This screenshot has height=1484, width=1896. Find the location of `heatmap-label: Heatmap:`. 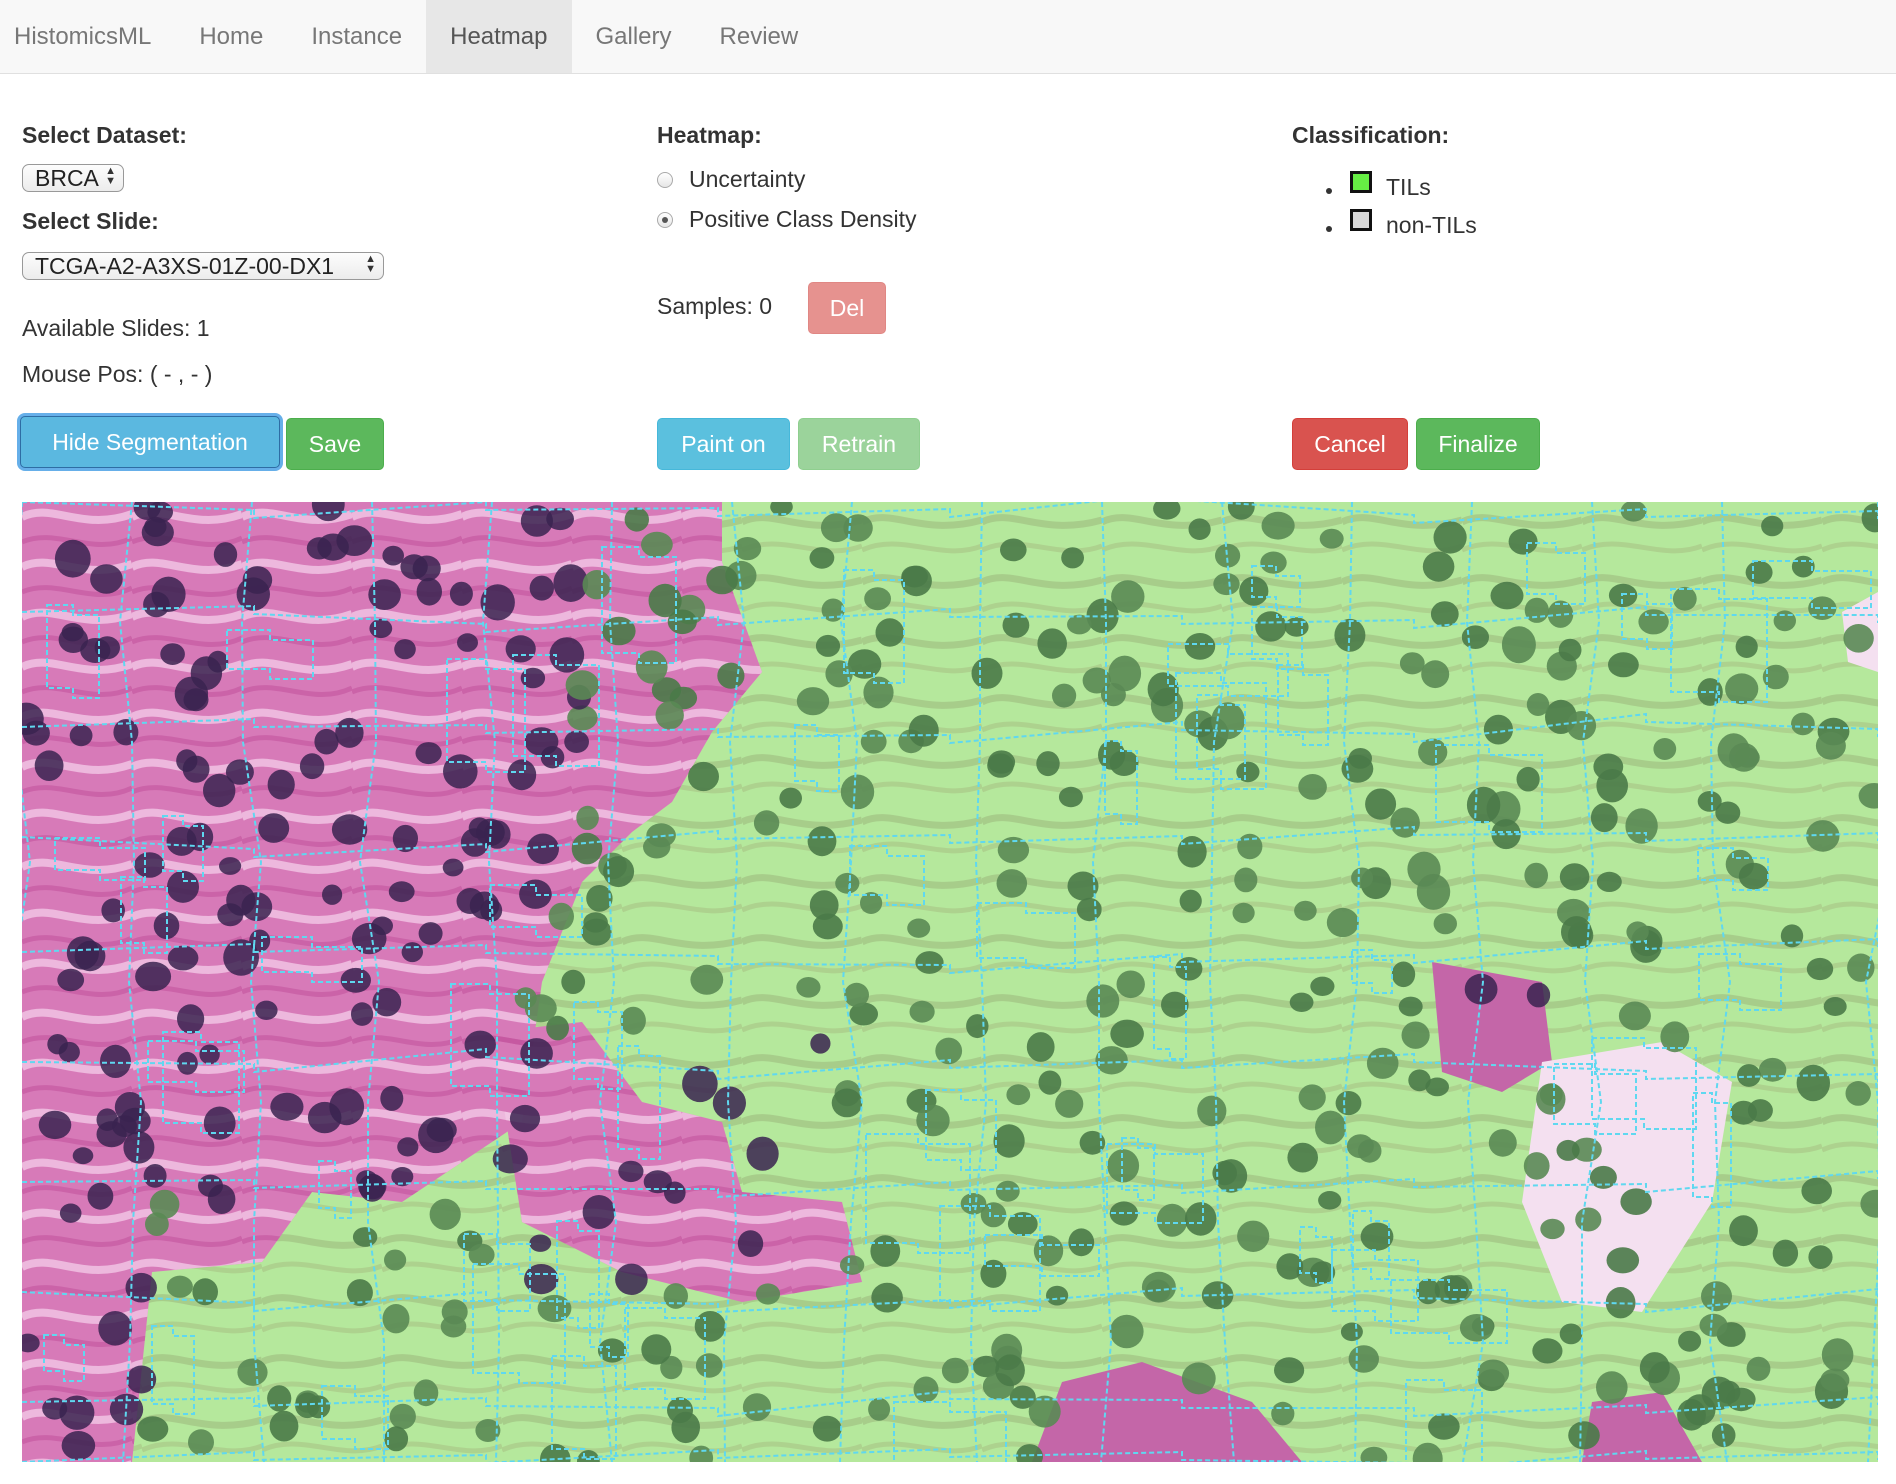

heatmap-label: Heatmap: is located at coordinates (709, 135).